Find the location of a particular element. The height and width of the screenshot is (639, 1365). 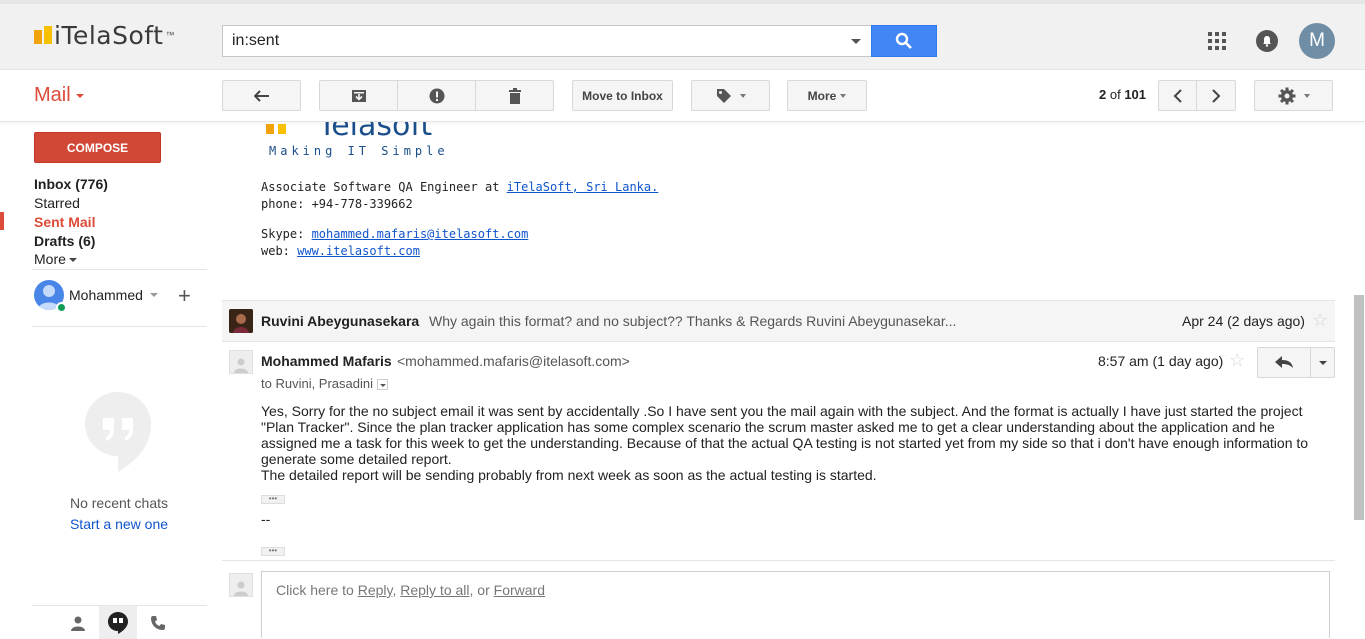

back-button is located at coordinates (261, 95).